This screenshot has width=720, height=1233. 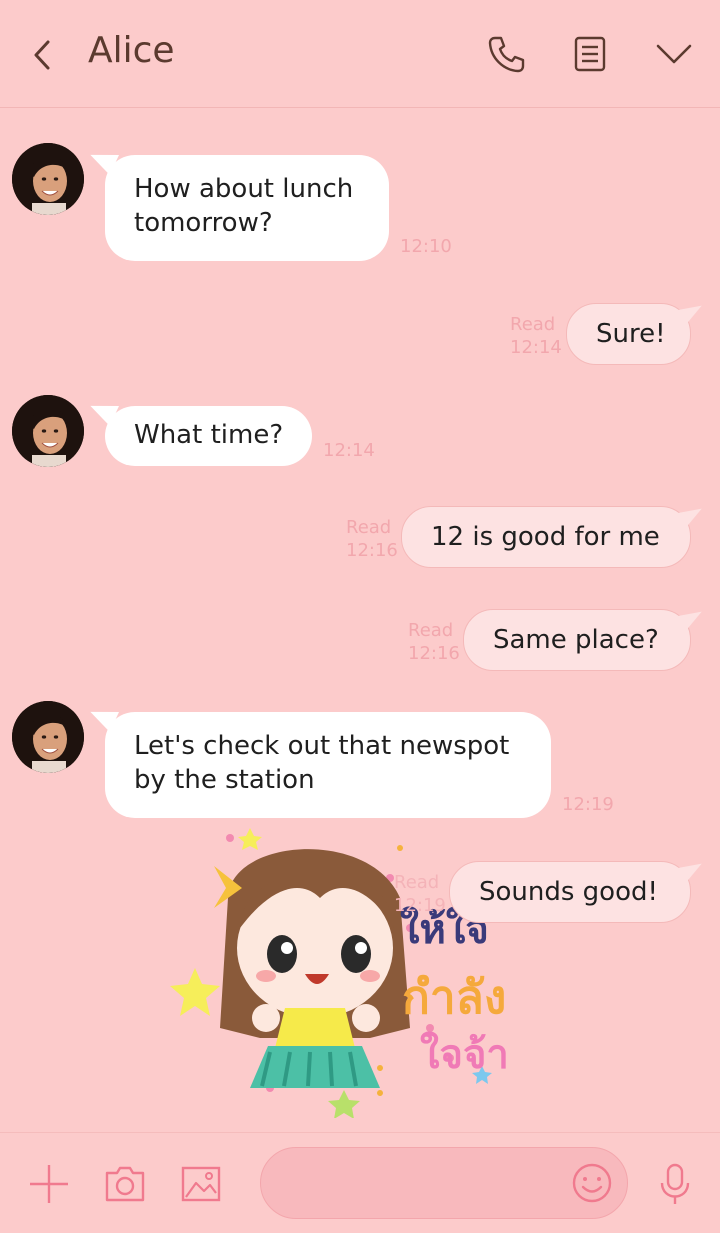 I want to click on message-bubble: Sure!, so click(x=628, y=334).